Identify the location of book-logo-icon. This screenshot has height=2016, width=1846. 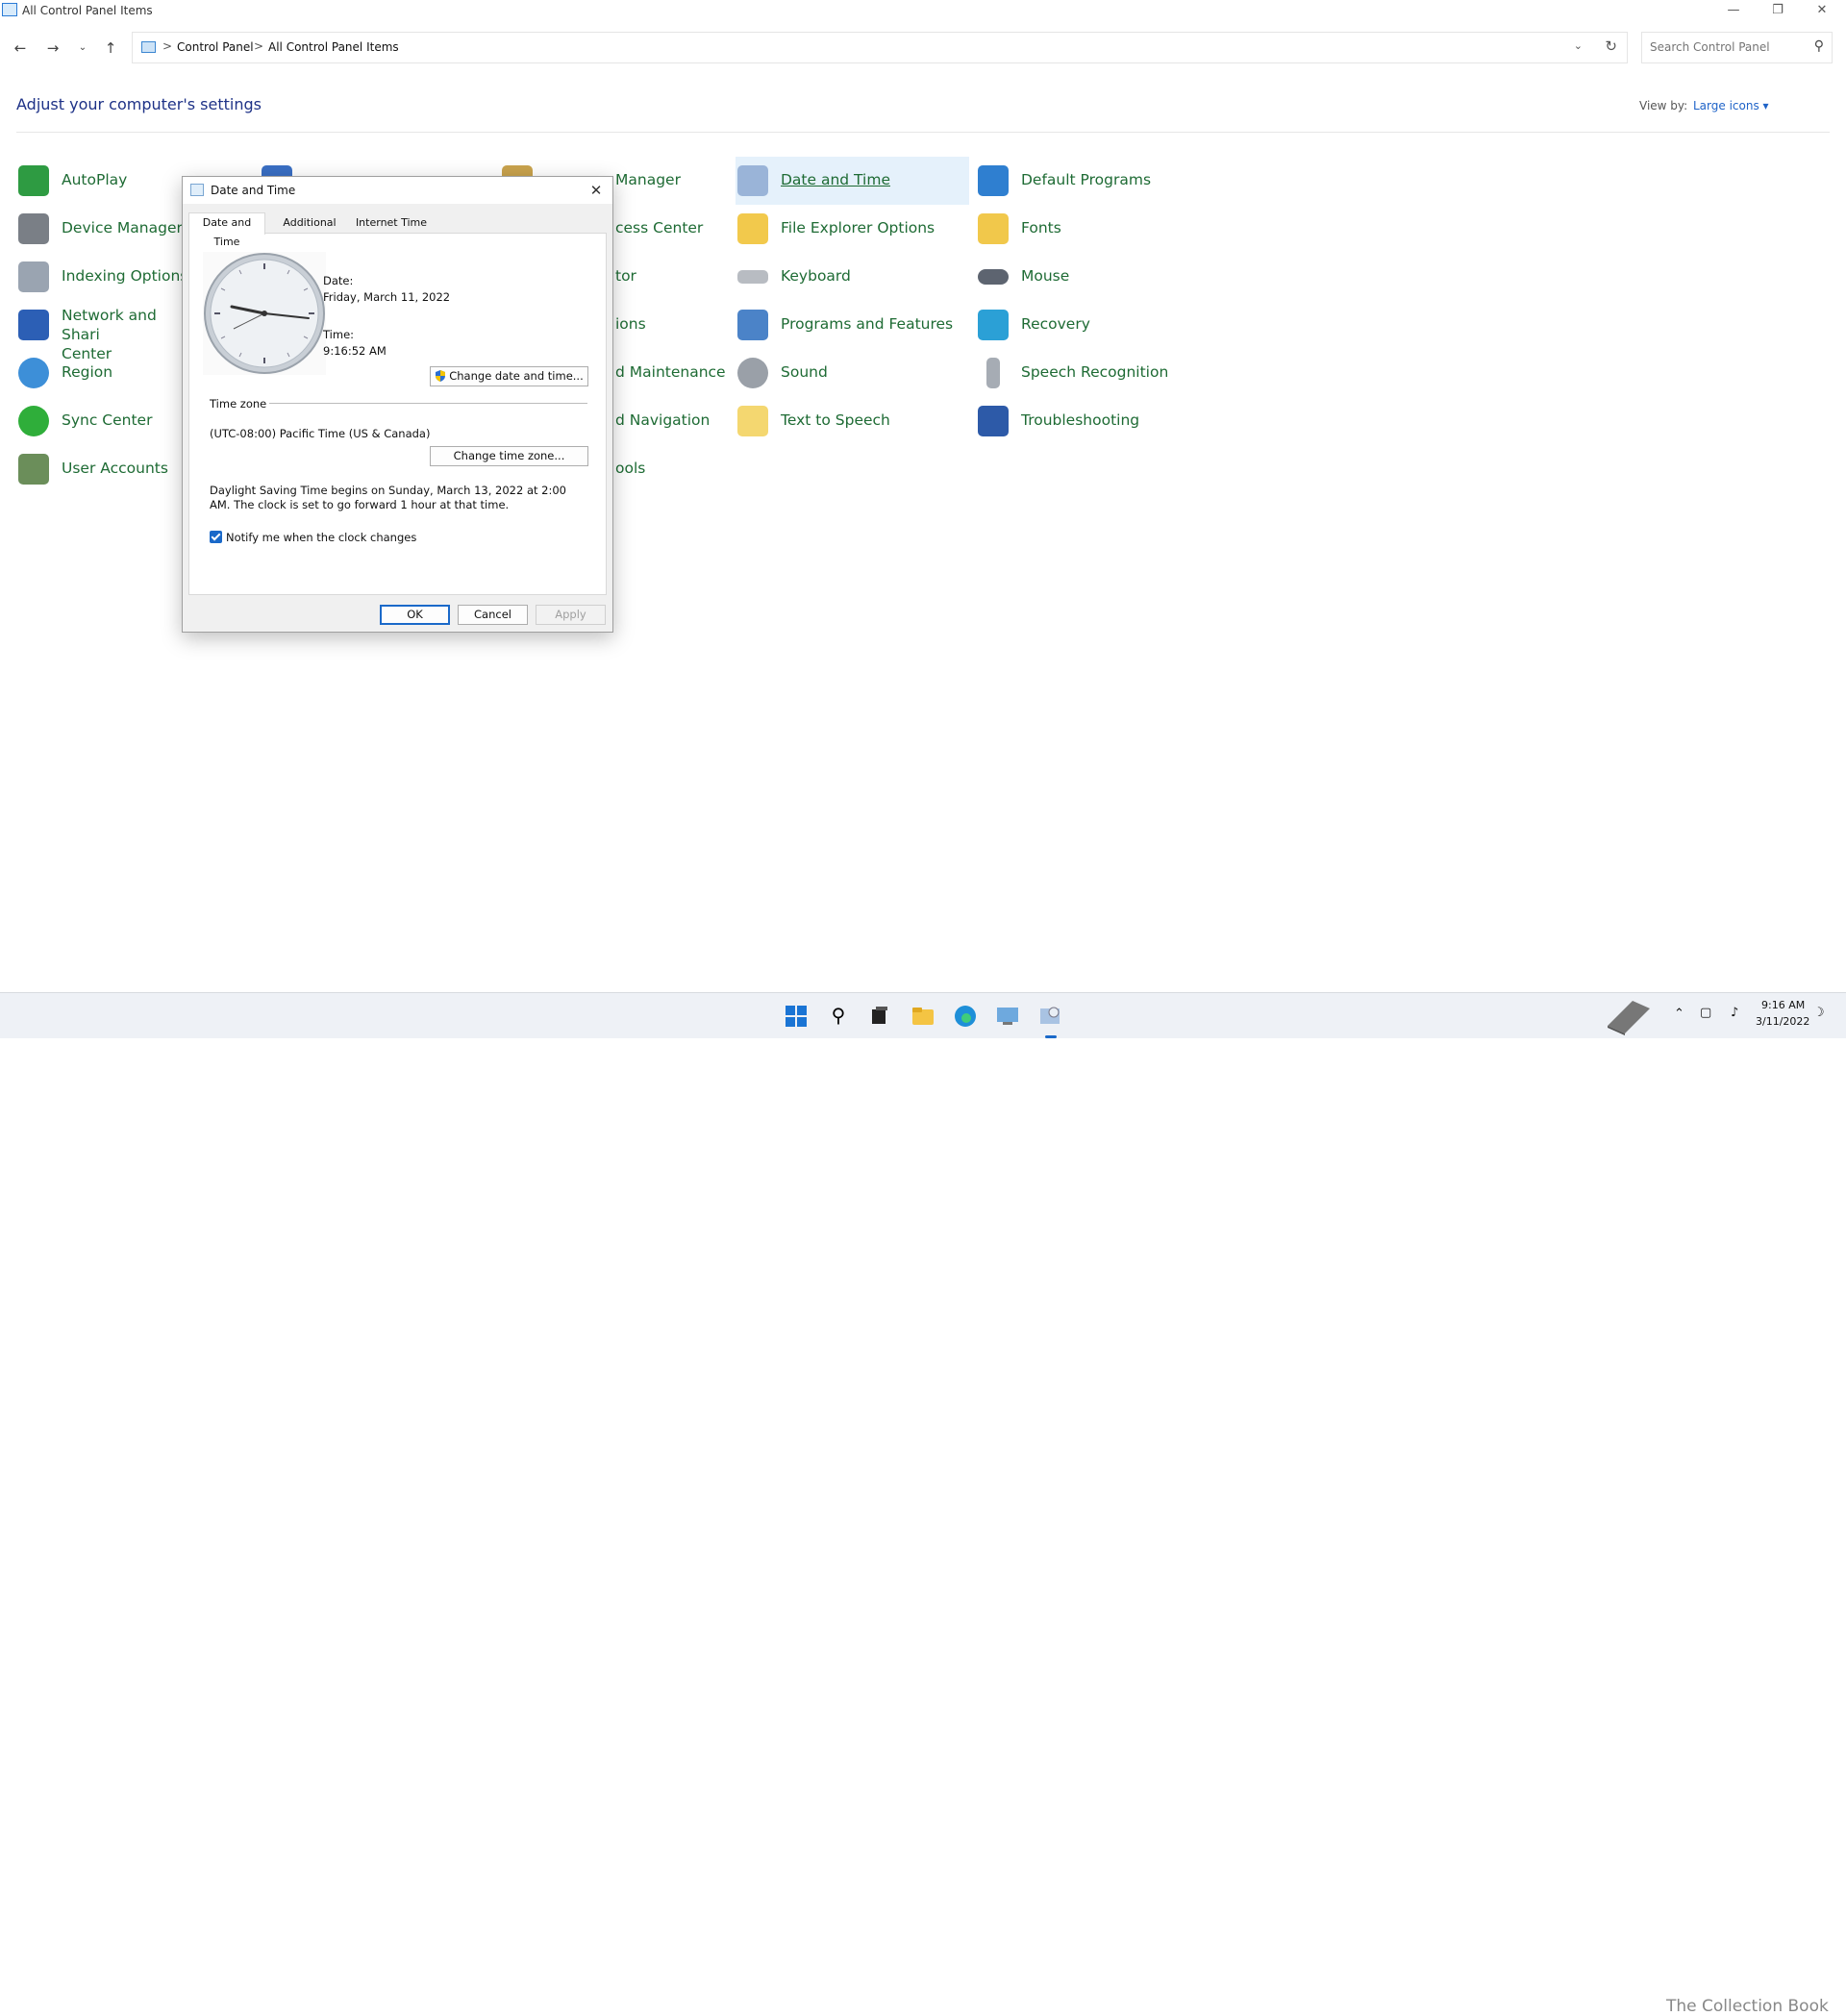
(1629, 1018).